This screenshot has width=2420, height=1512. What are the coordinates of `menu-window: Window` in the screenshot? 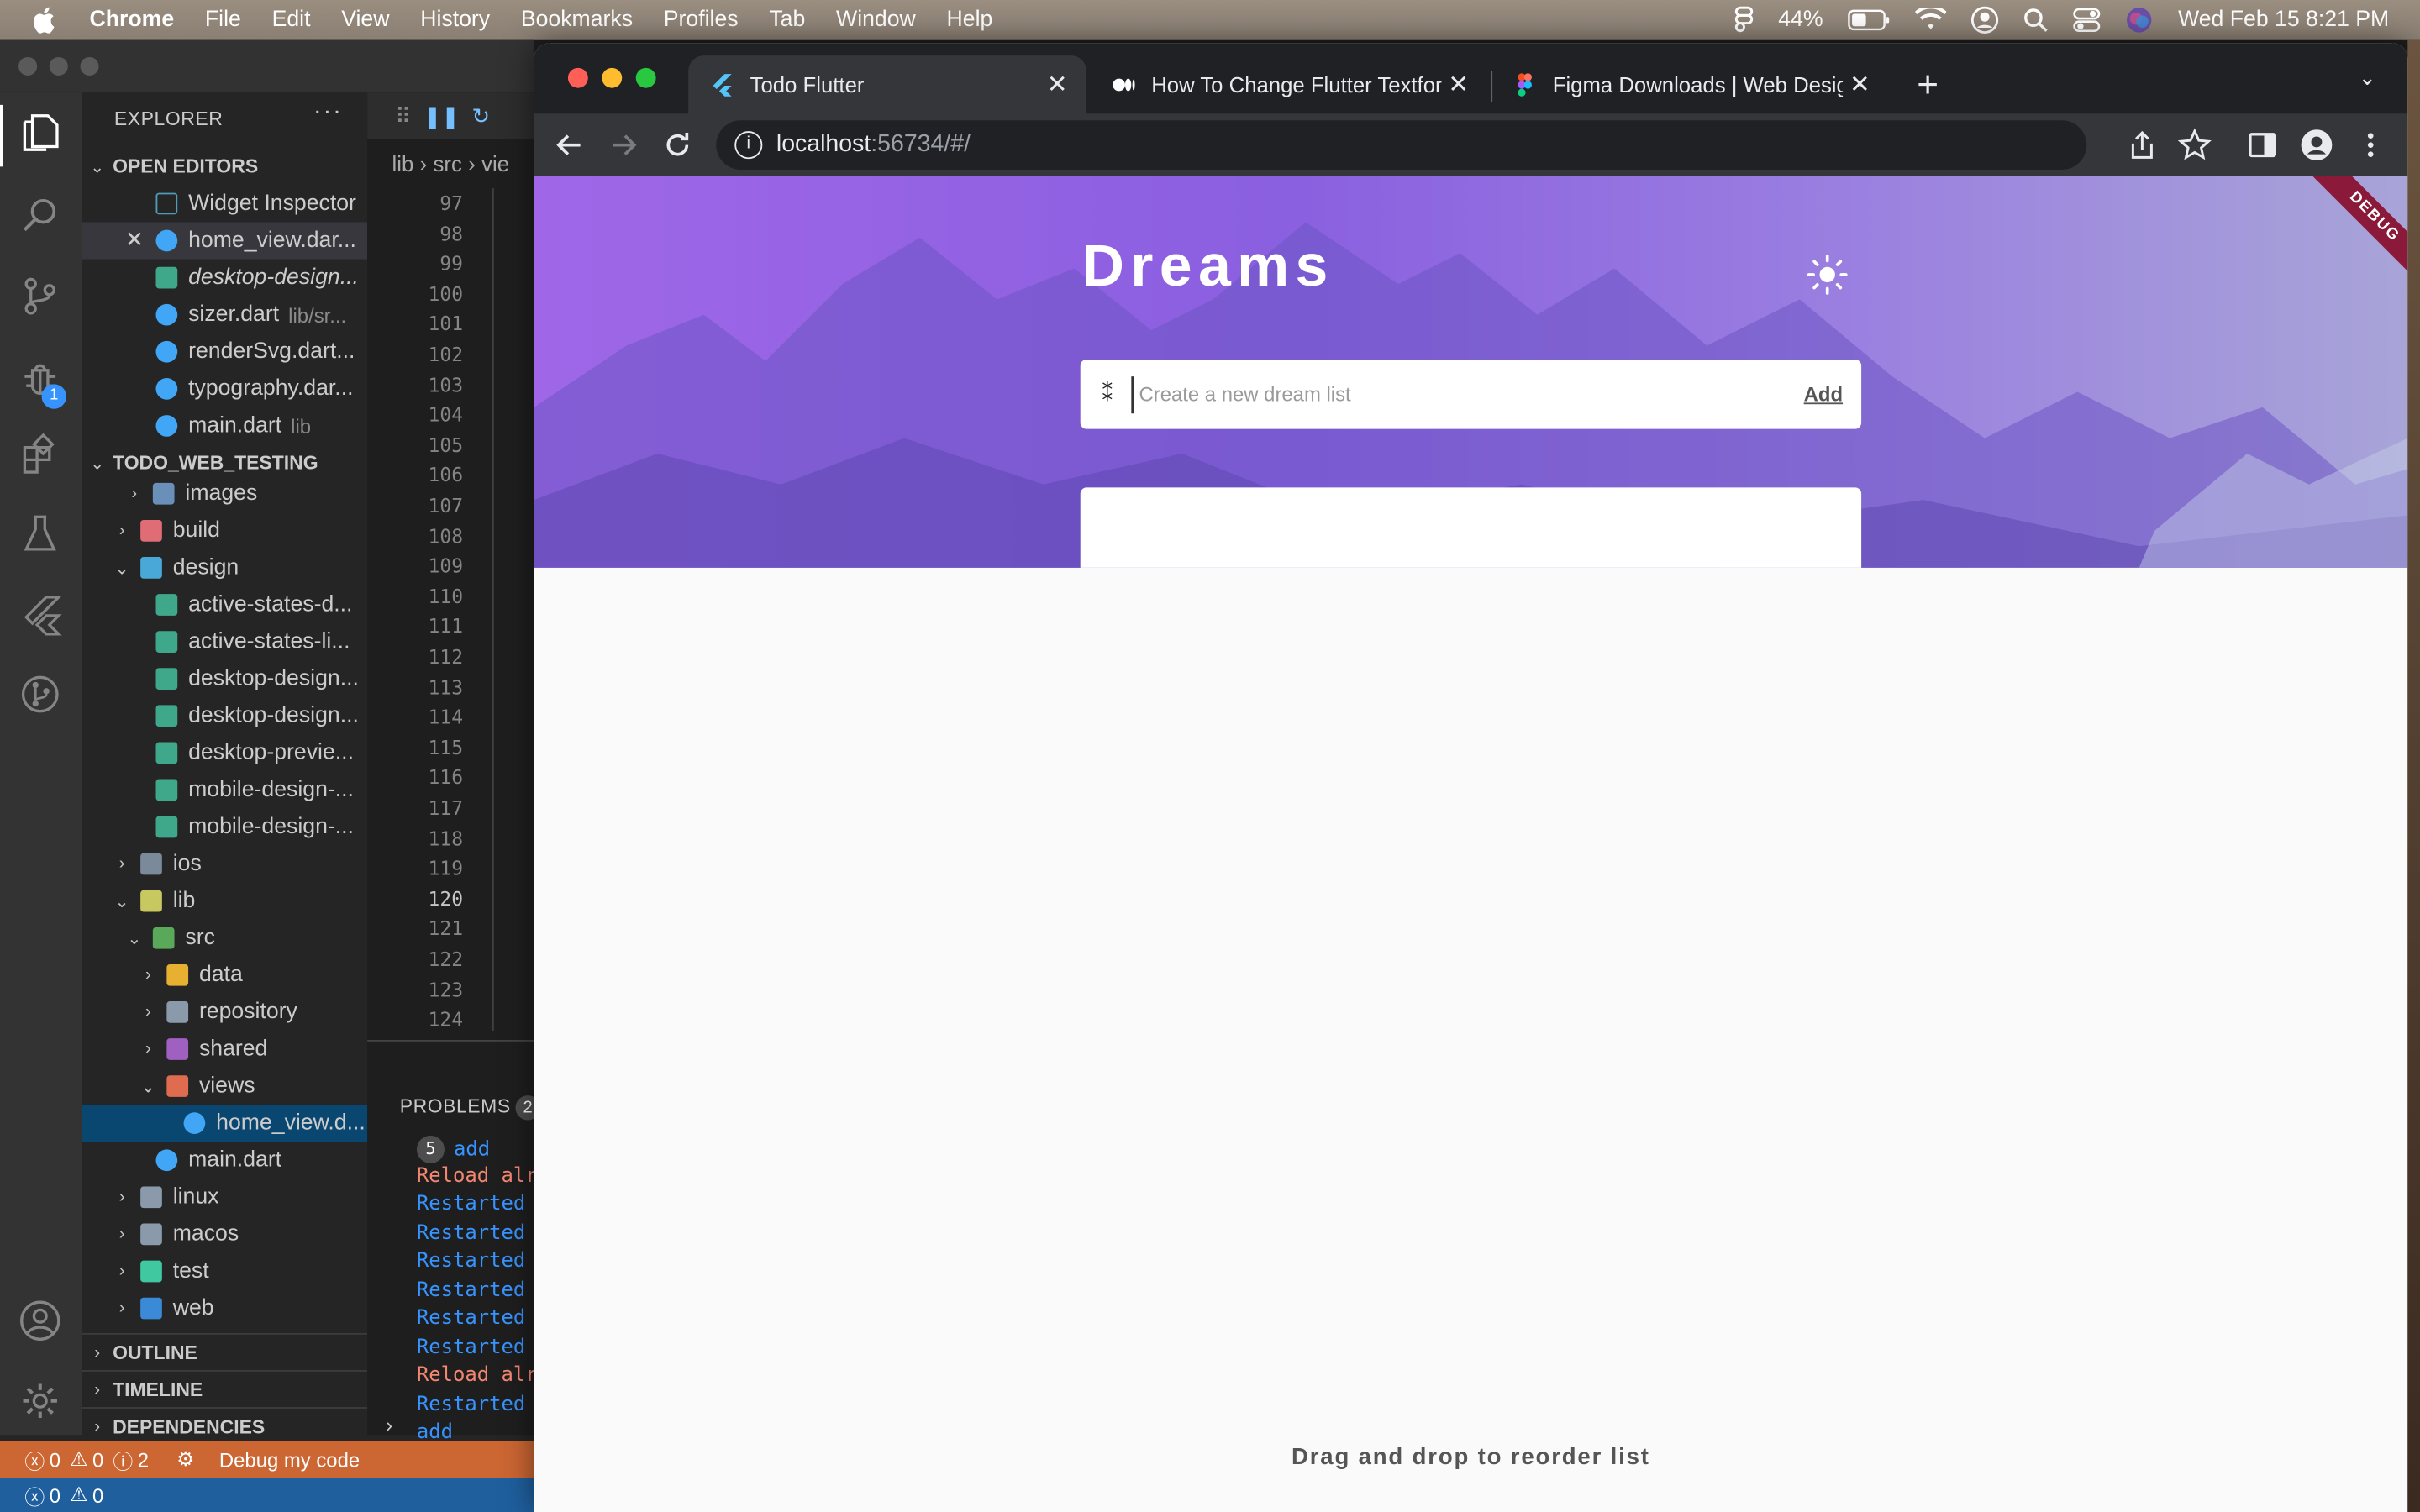 It's located at (876, 20).